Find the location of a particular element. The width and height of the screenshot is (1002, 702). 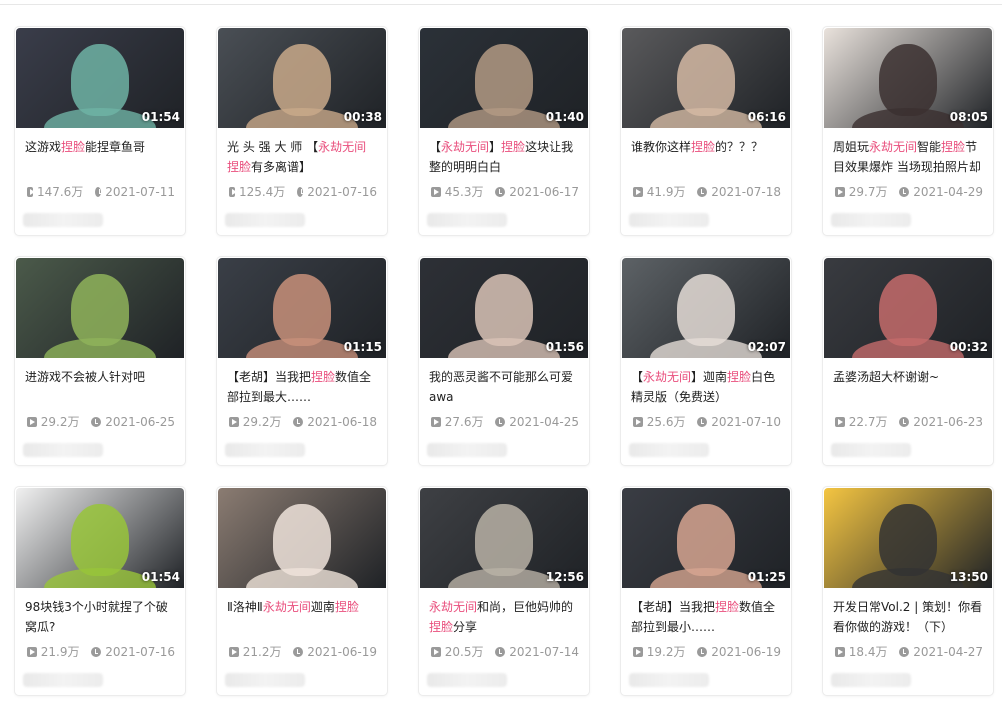

title-text: Ⅱ洛神Ⅱ is located at coordinates (245, 607).